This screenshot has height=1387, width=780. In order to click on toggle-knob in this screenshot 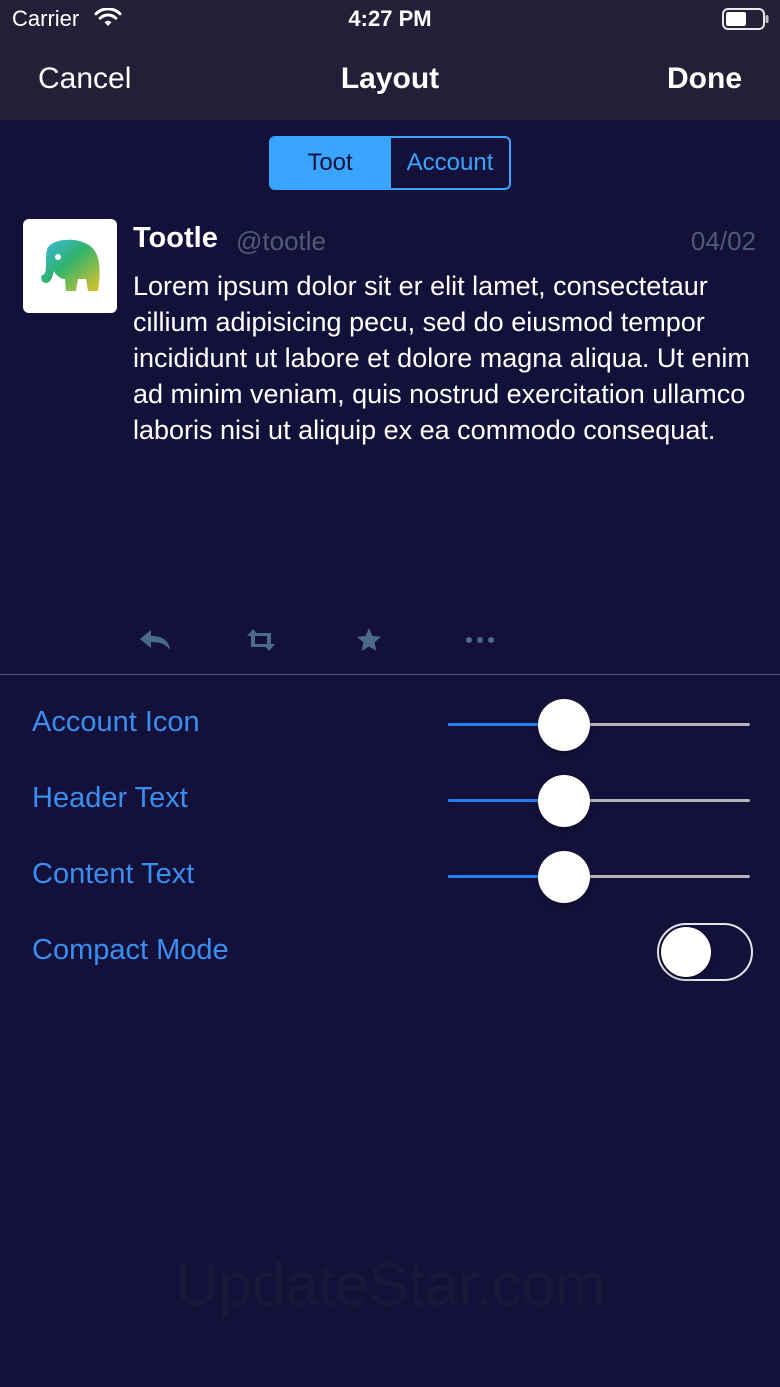, I will do `click(686, 952)`.